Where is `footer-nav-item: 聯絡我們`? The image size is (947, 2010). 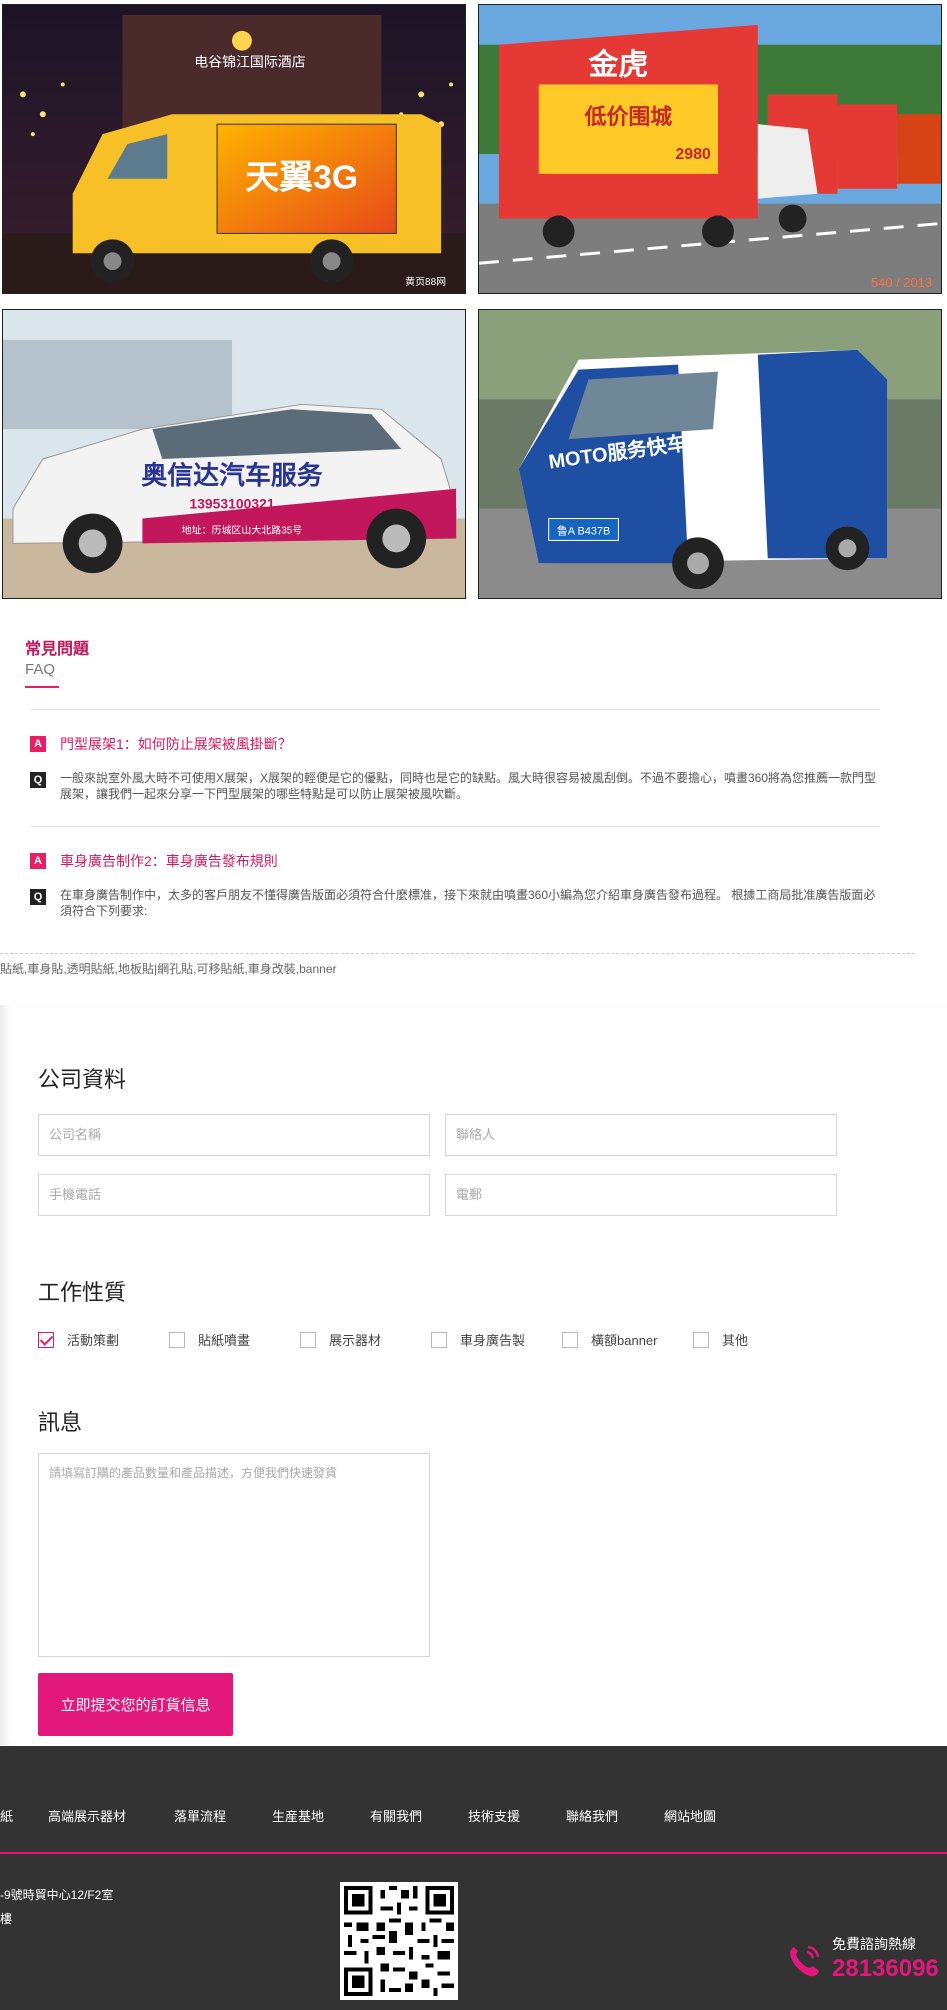 footer-nav-item: 聯絡我們 is located at coordinates (592, 1815).